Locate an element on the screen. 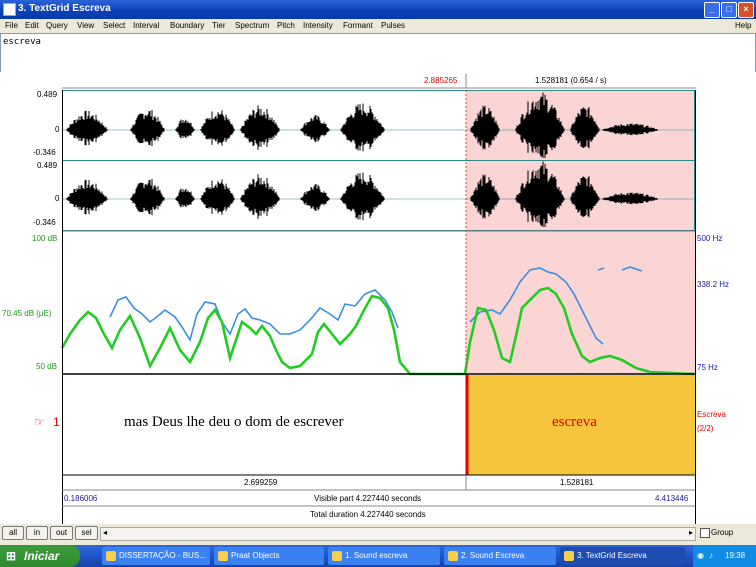 The image size is (756, 567). right-part-duration: 1.528181 is located at coordinates (576, 482).